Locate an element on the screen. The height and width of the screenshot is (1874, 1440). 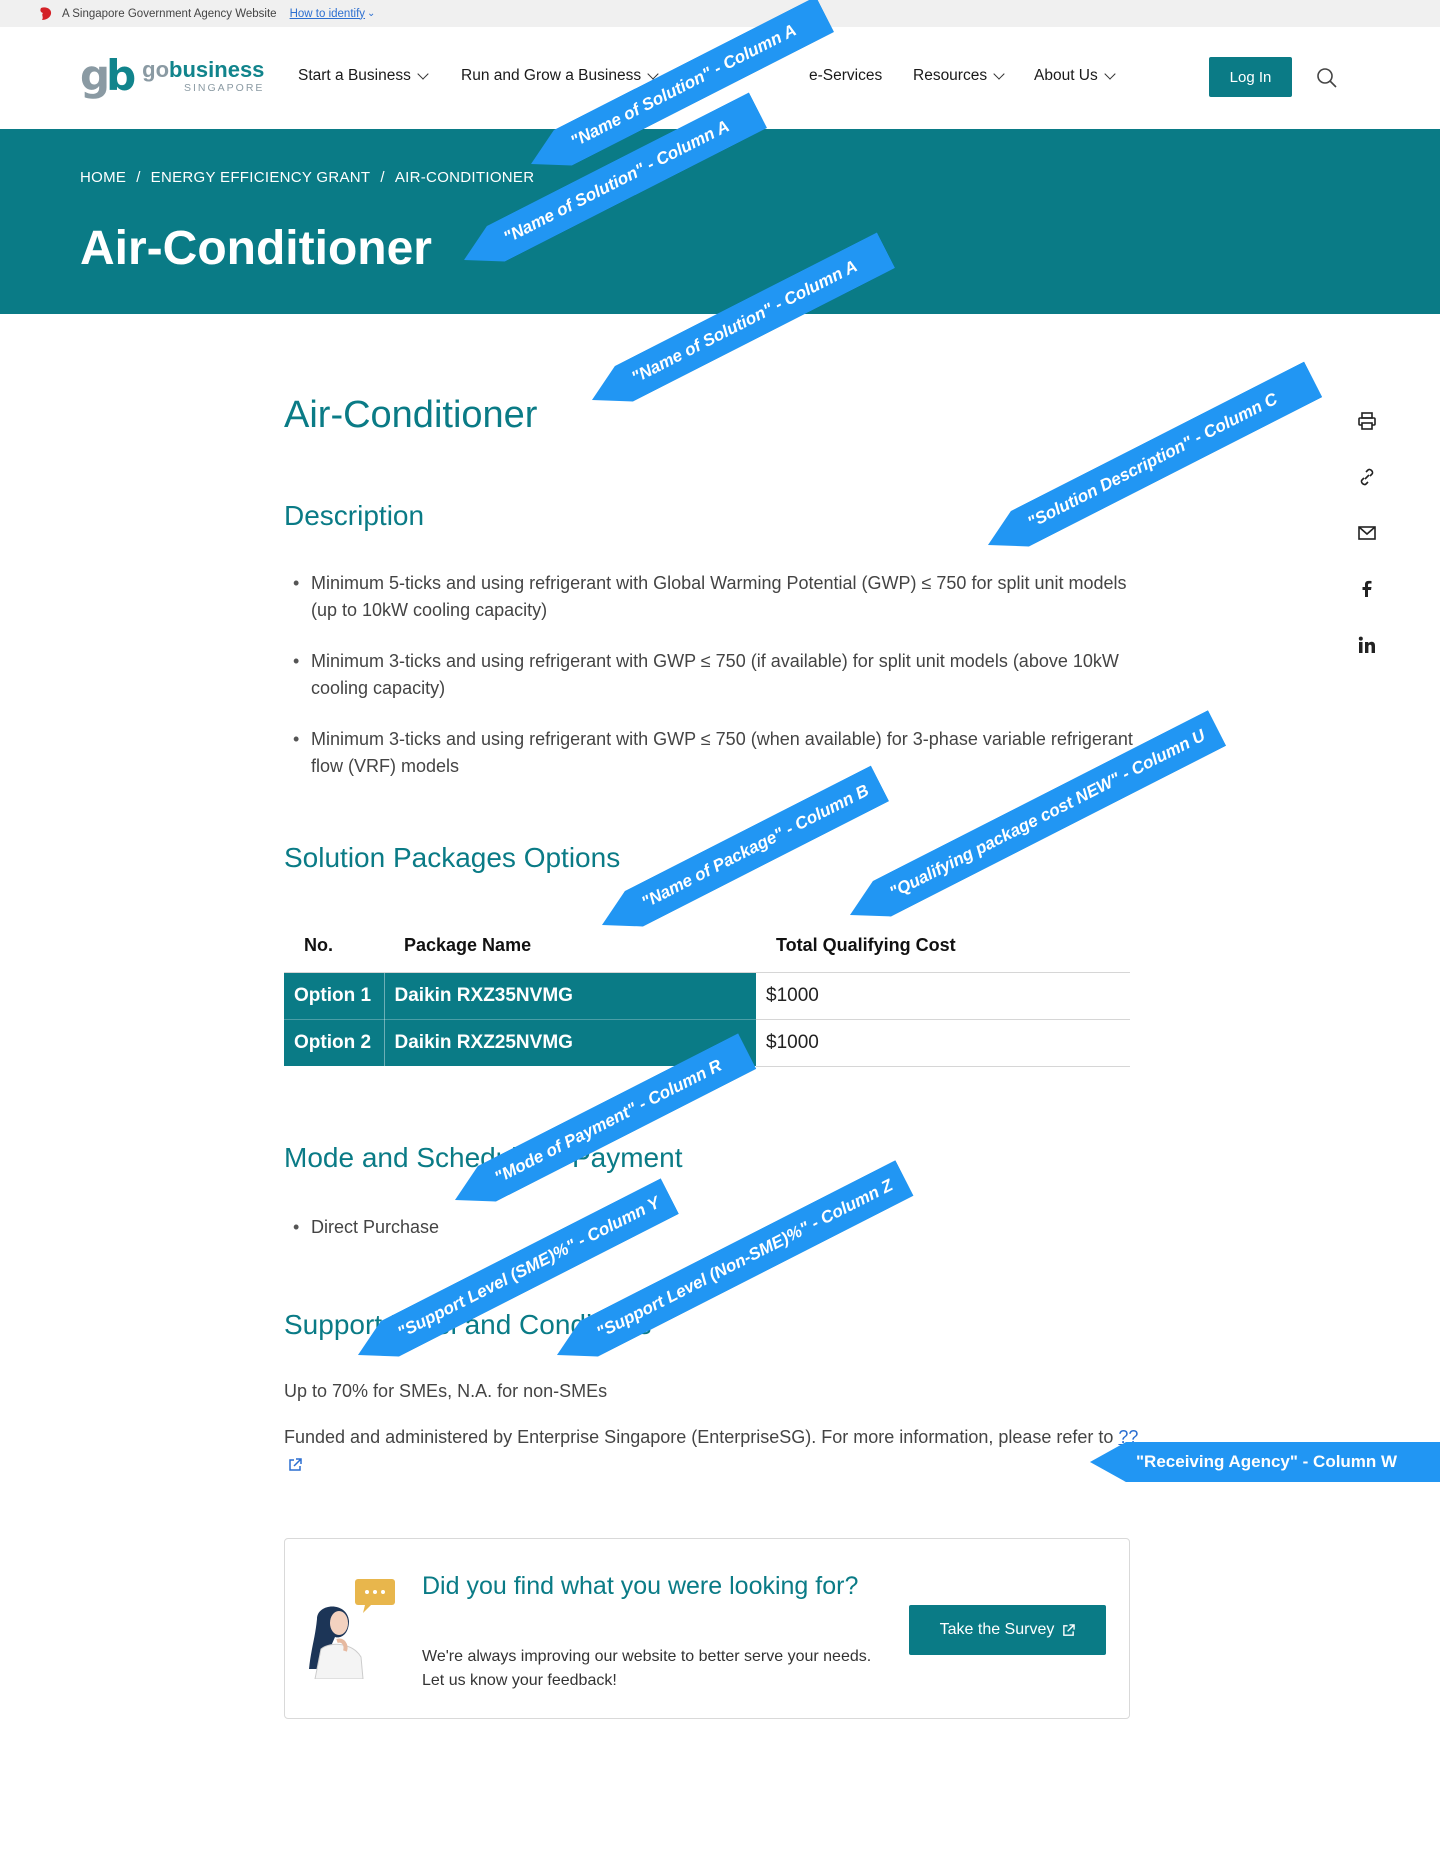
singapore-lion-icon is located at coordinates (46, 13).